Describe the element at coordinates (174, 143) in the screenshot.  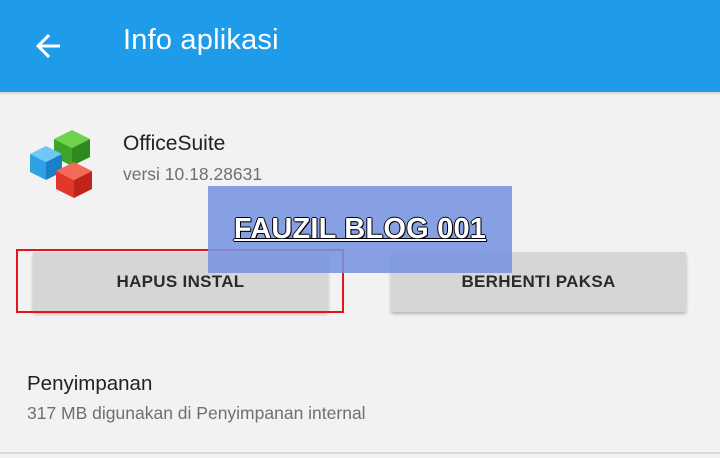
I see `app-name: OfficeSuite` at that location.